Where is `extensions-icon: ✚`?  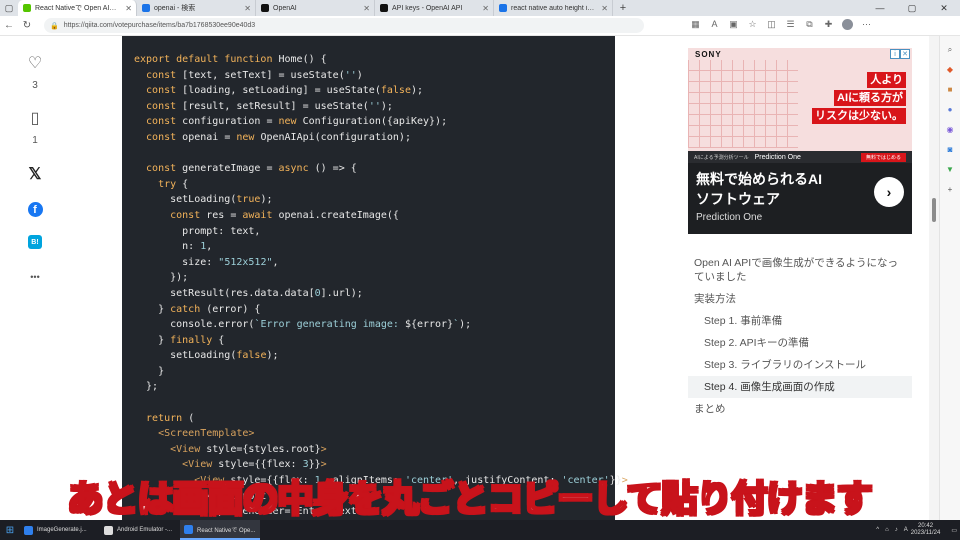
extensions-icon: ✚ is located at coordinates (828, 25).